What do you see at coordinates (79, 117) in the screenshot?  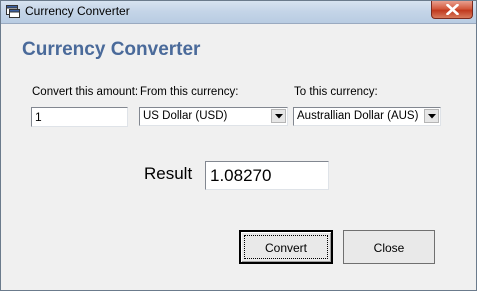 I see `amount-input: 1` at bounding box center [79, 117].